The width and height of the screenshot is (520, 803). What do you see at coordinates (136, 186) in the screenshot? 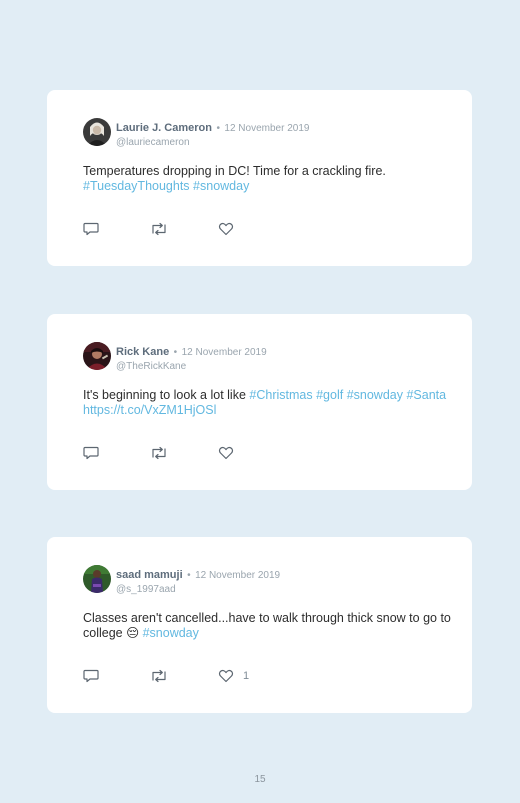
I see `hashtag-link: #TuesdayThoughts` at bounding box center [136, 186].